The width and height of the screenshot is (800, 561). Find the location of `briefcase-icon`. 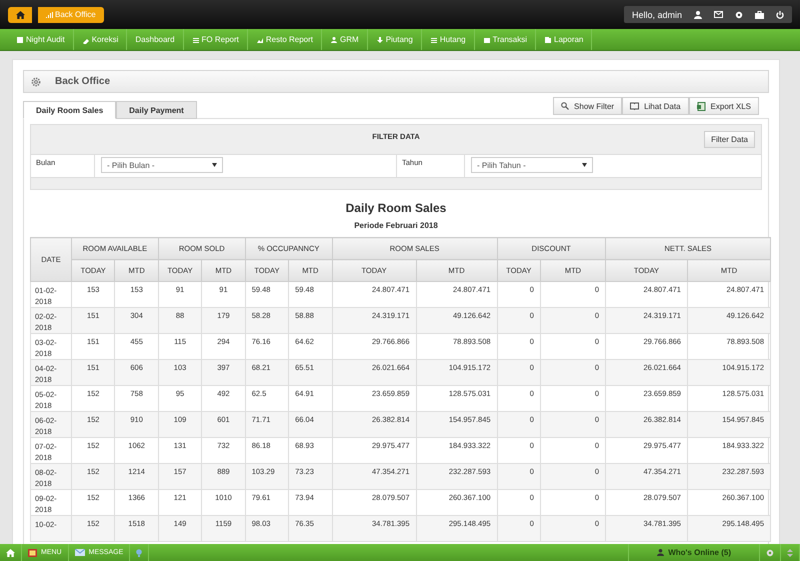

briefcase-icon is located at coordinates (759, 14).